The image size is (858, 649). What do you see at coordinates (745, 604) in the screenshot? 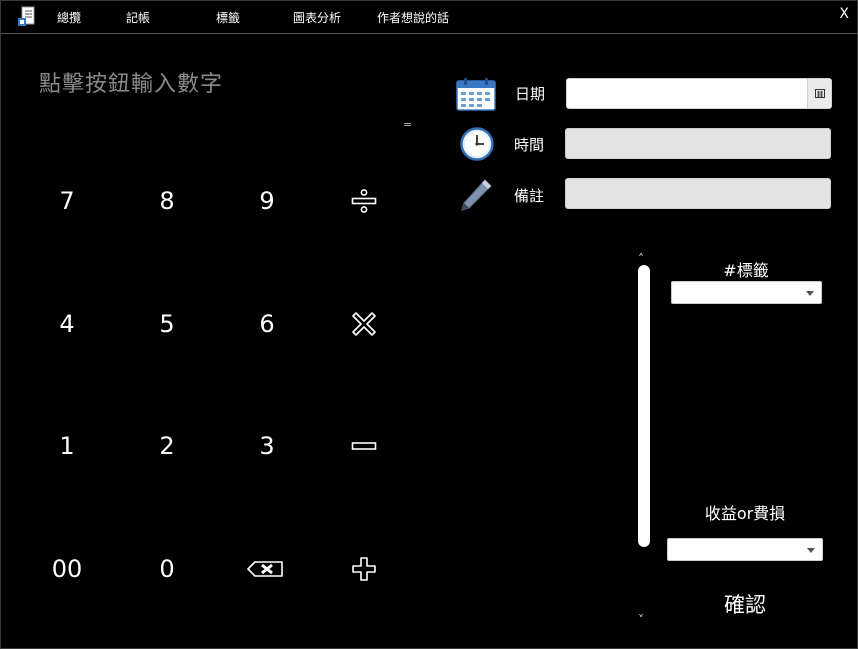
I see `confirm-button: 確認` at bounding box center [745, 604].